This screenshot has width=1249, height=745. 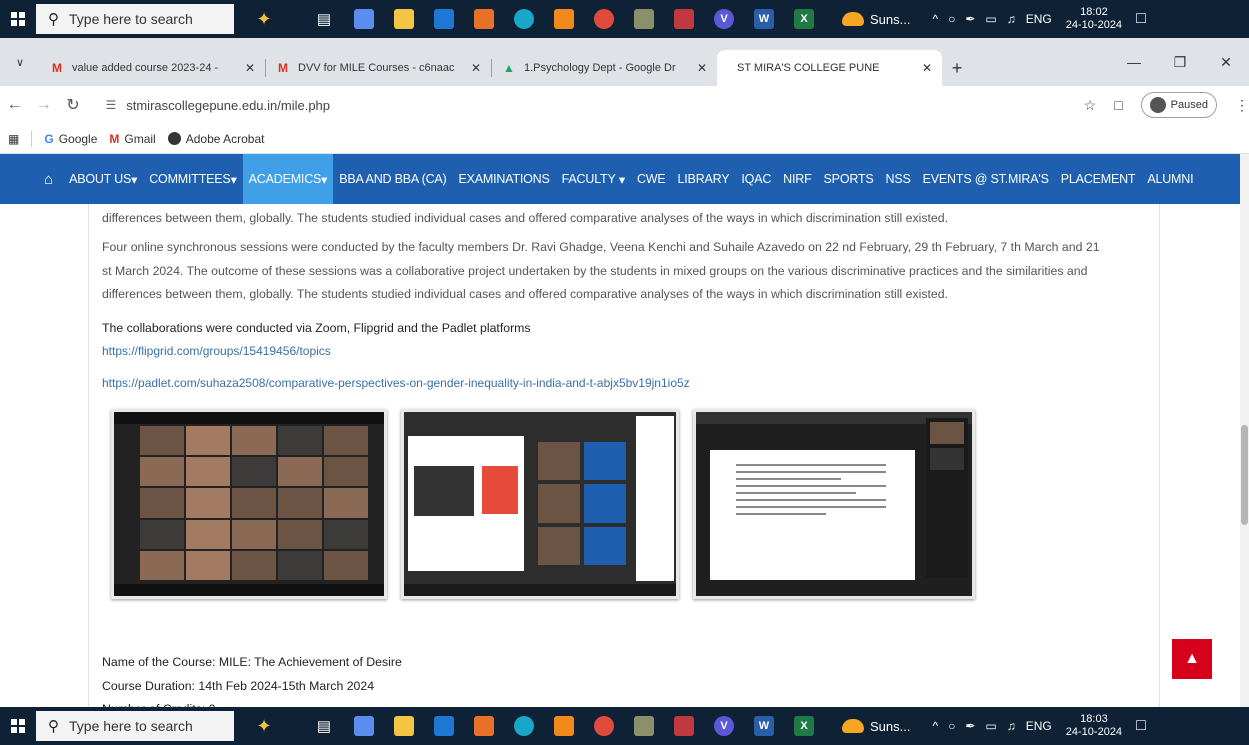 What do you see at coordinates (1098, 179) in the screenshot?
I see `nav-placement: PLACEMENT` at bounding box center [1098, 179].